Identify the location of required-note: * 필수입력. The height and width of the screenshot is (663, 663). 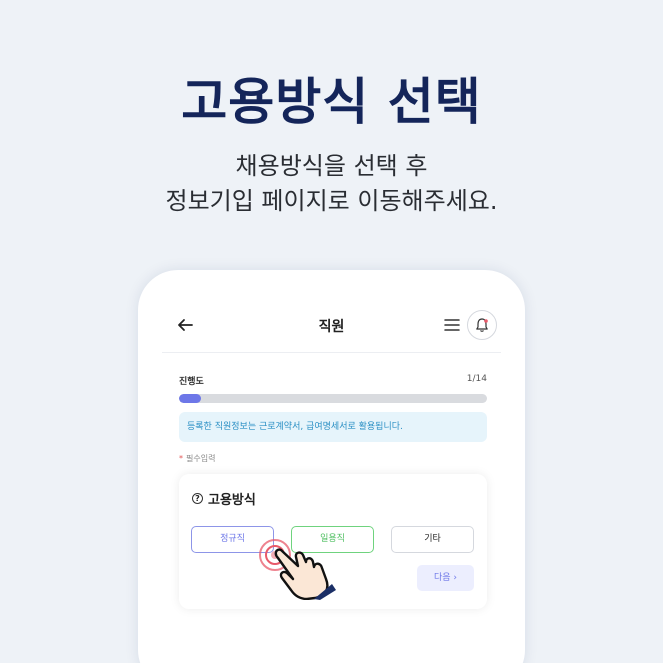
(197, 458).